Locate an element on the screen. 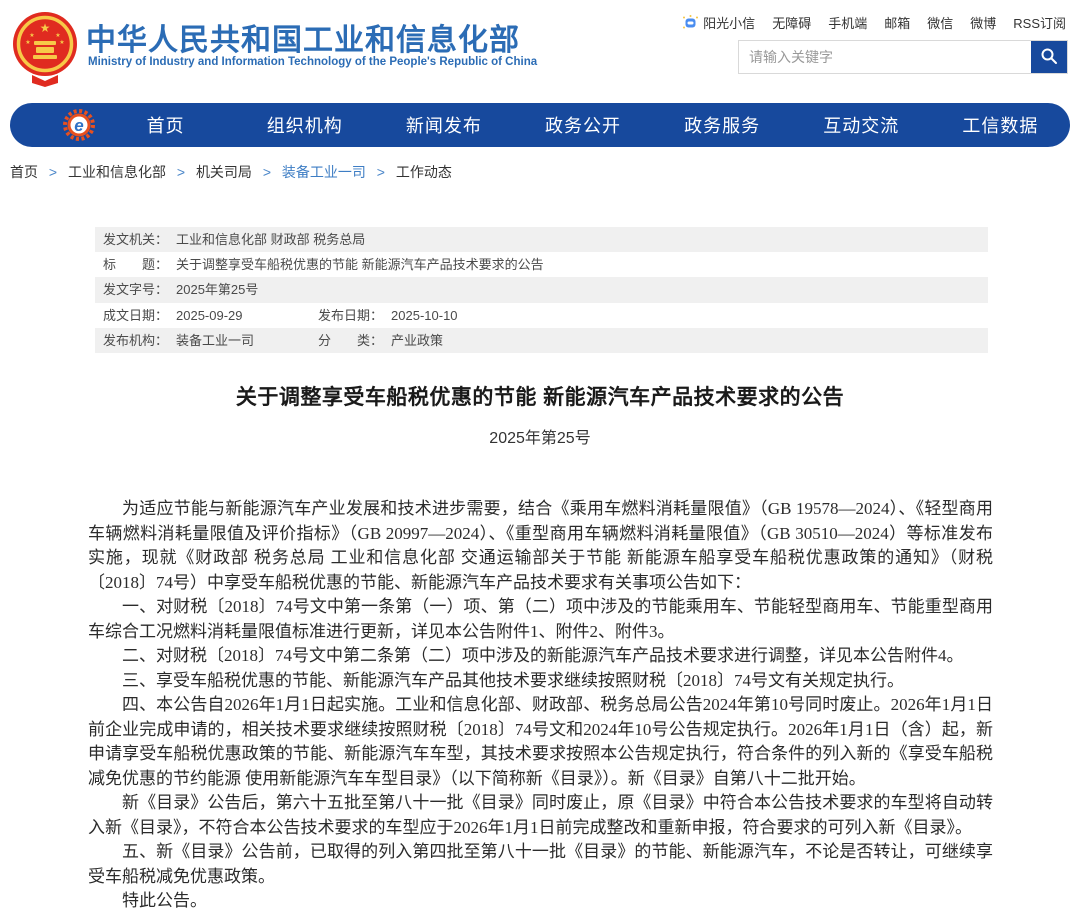 The image size is (1080, 914). breadcrumb-item: 工业和信息化部 > is located at coordinates (132, 172).